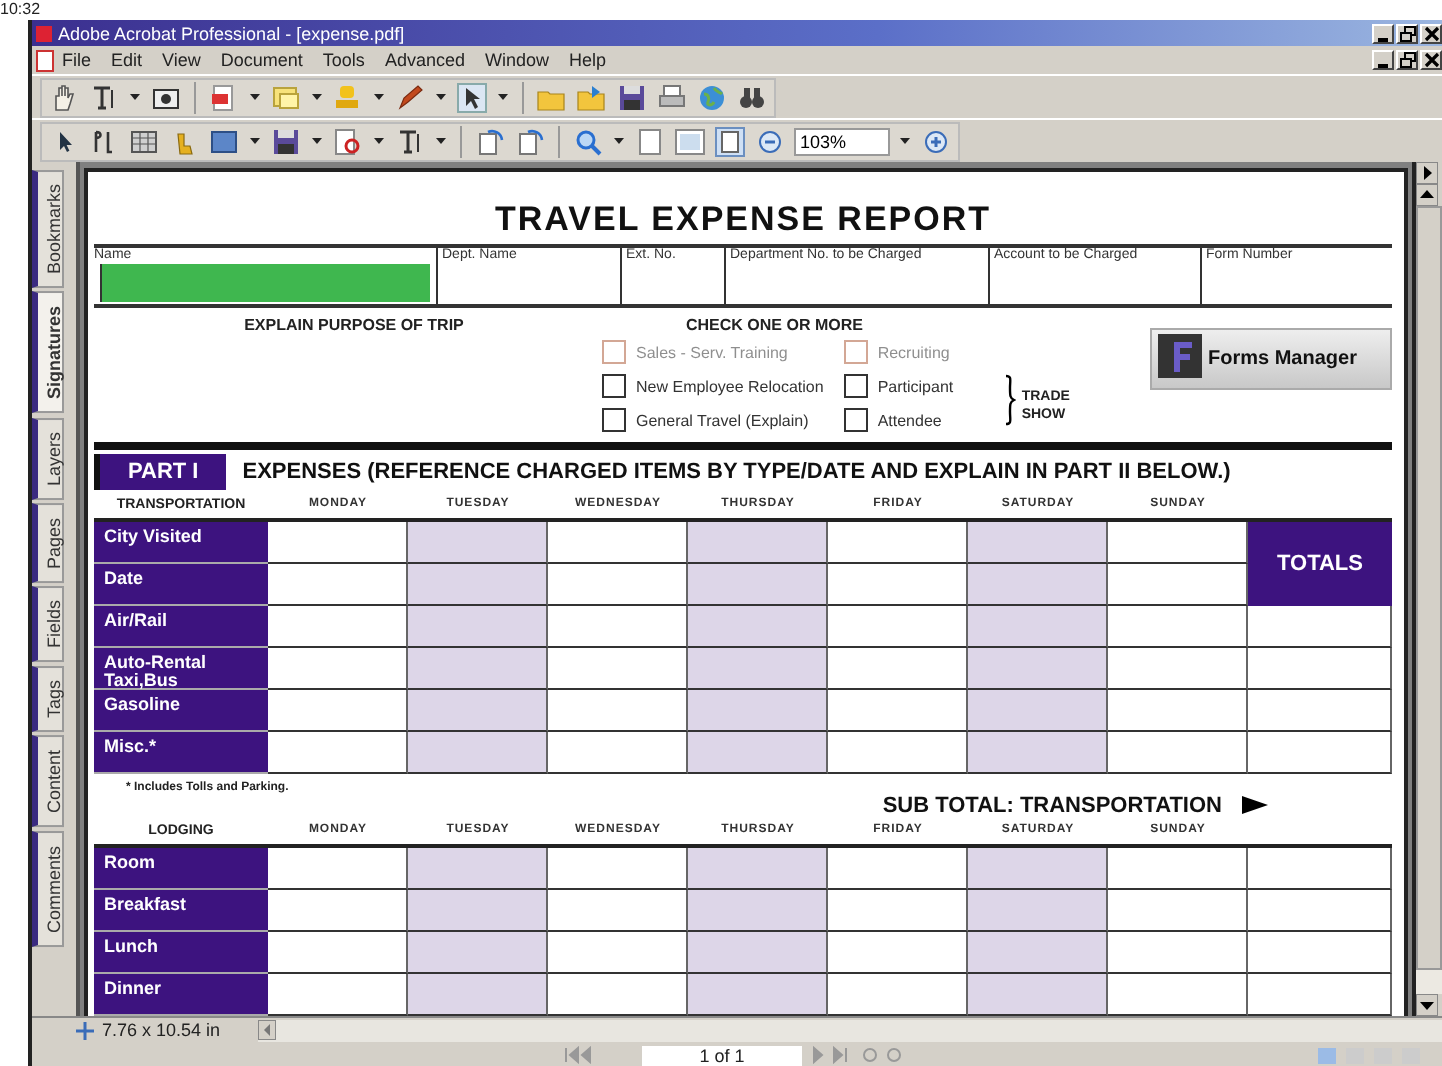  I want to click on scroll-down-icon, so click(1427, 1005).